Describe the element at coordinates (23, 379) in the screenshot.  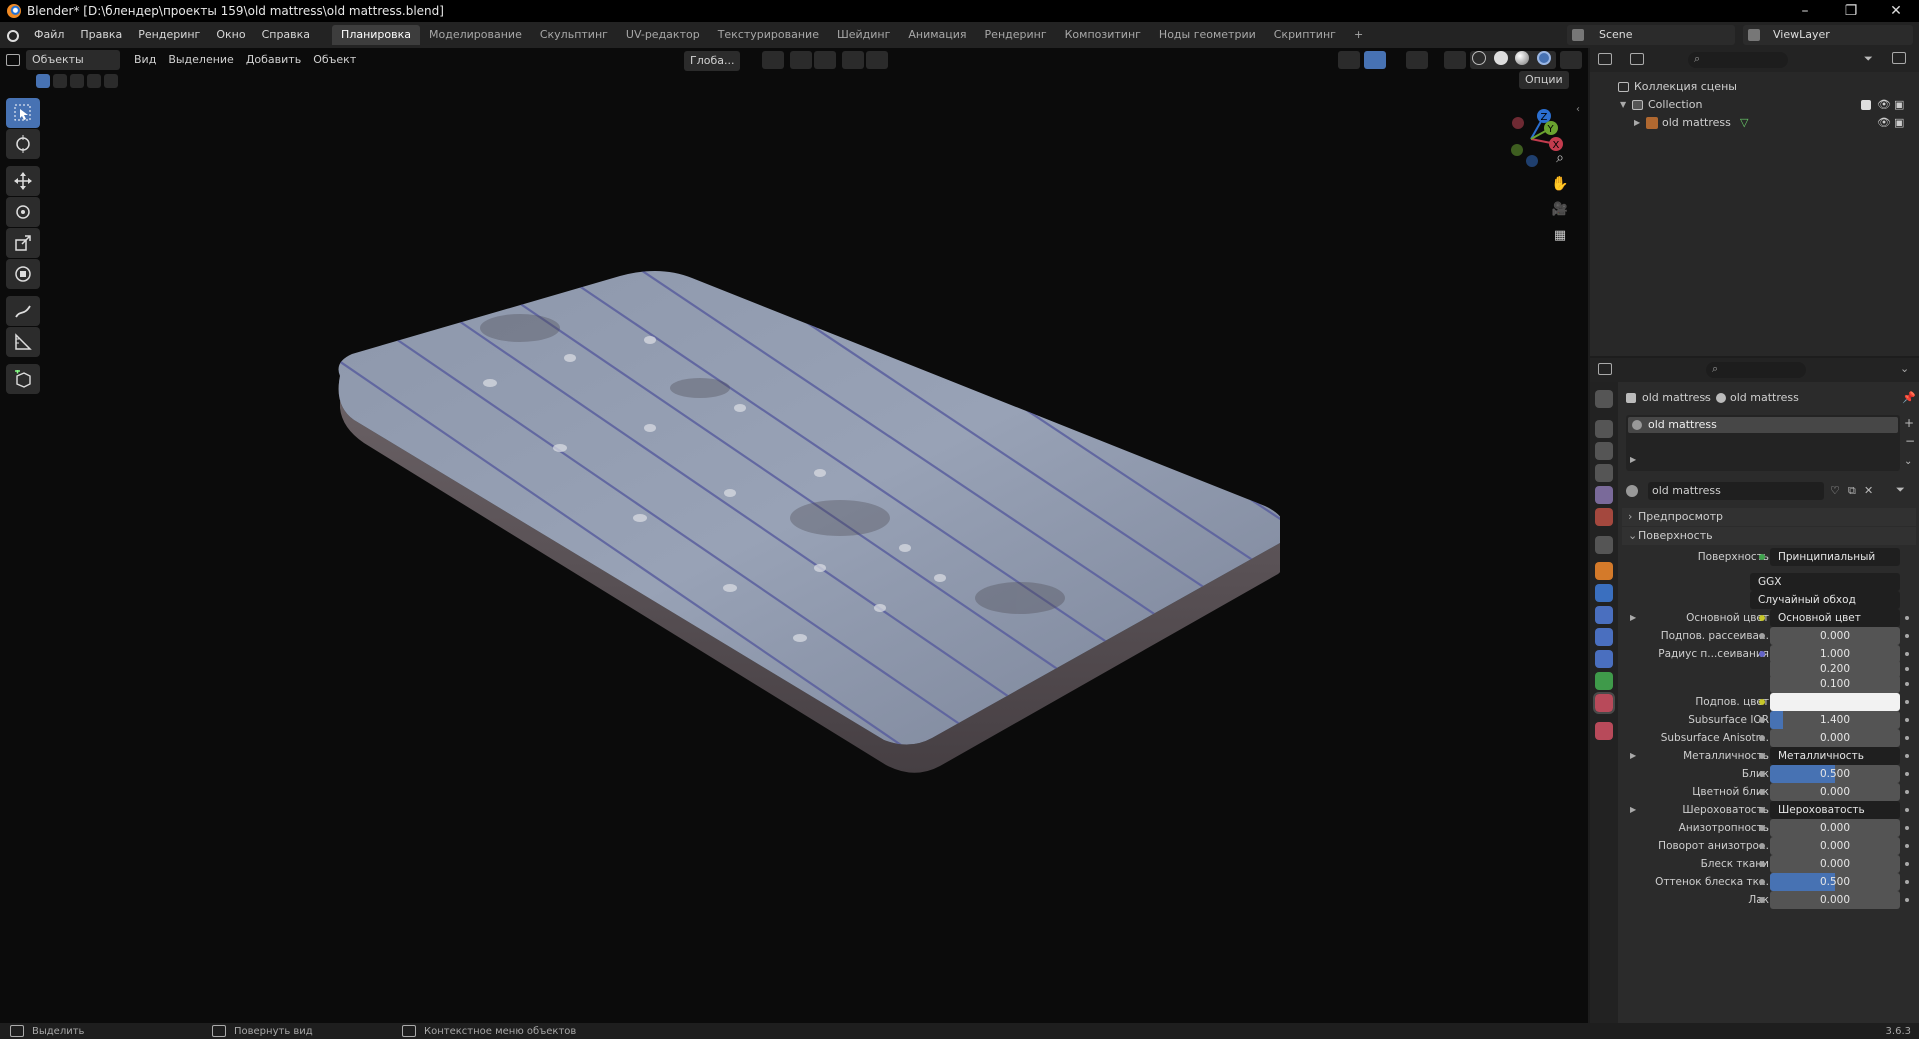
I see `add-cube-tool` at that location.